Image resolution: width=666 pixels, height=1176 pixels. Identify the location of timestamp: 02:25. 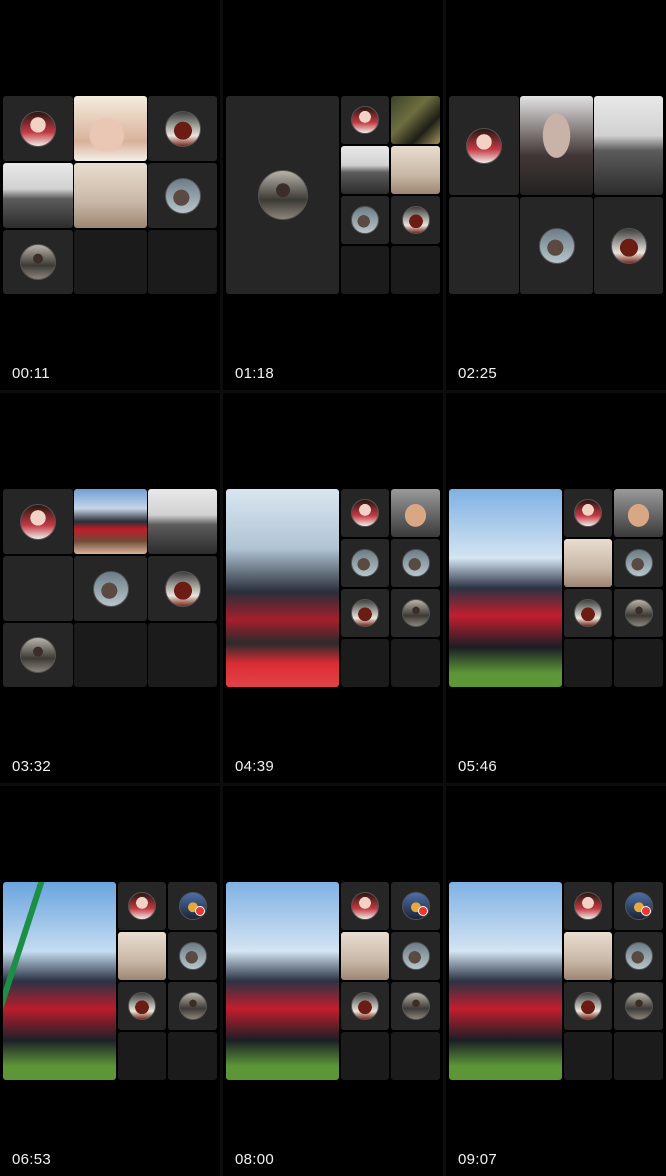
(478, 373).